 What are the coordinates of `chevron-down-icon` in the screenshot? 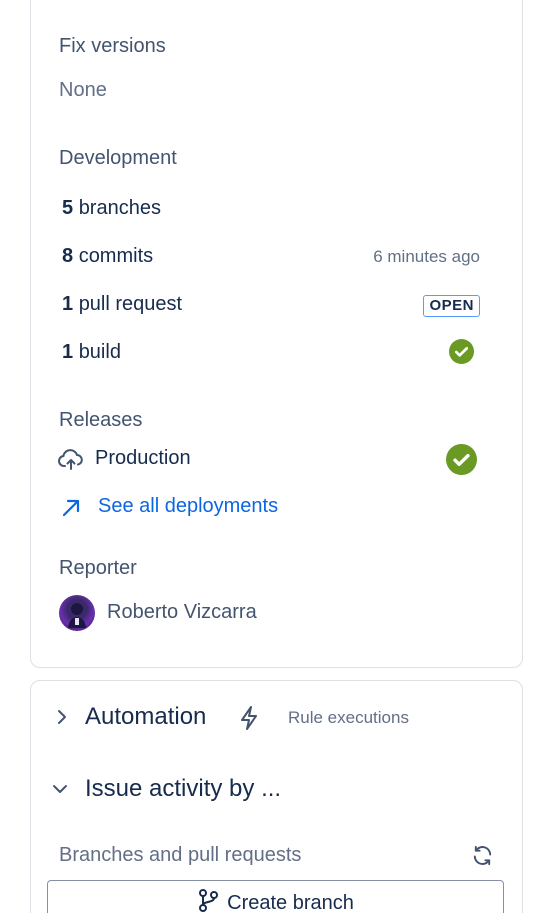 It's located at (60, 791).